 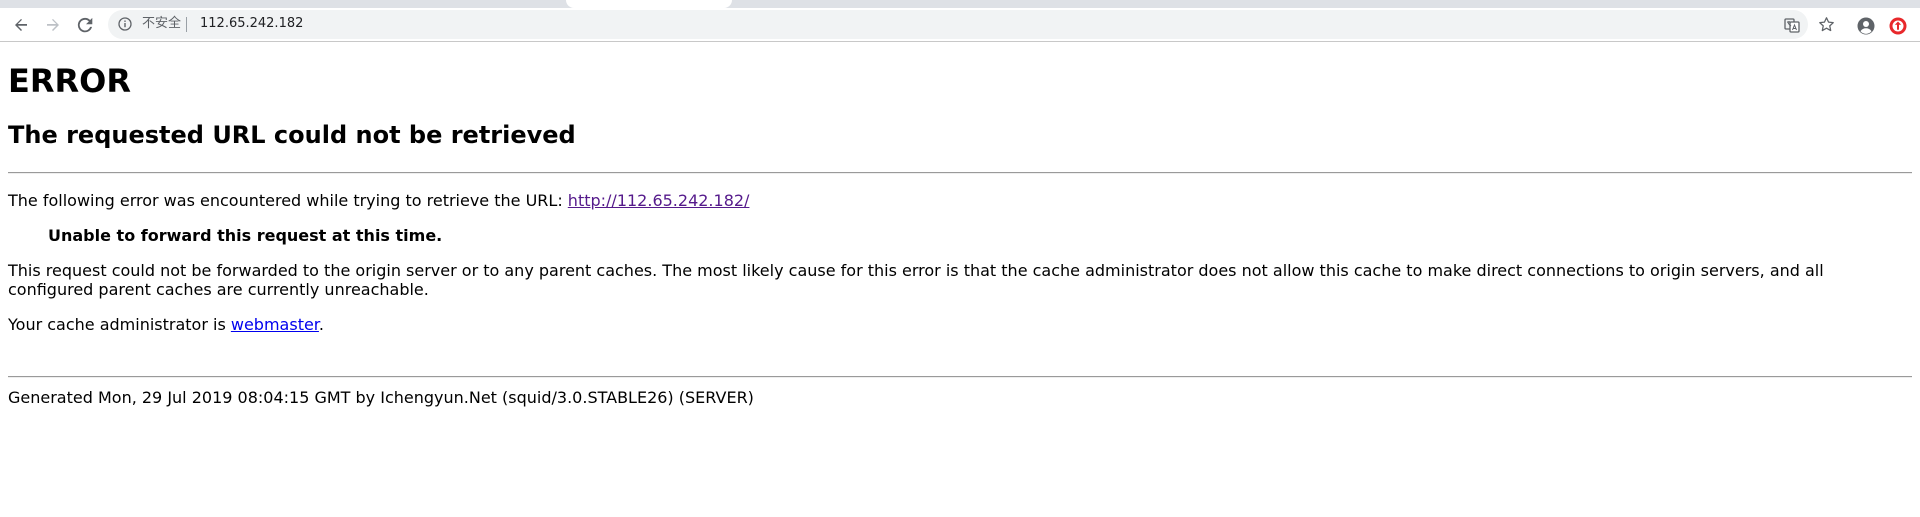 What do you see at coordinates (1898, 26) in the screenshot?
I see `extension-icon` at bounding box center [1898, 26].